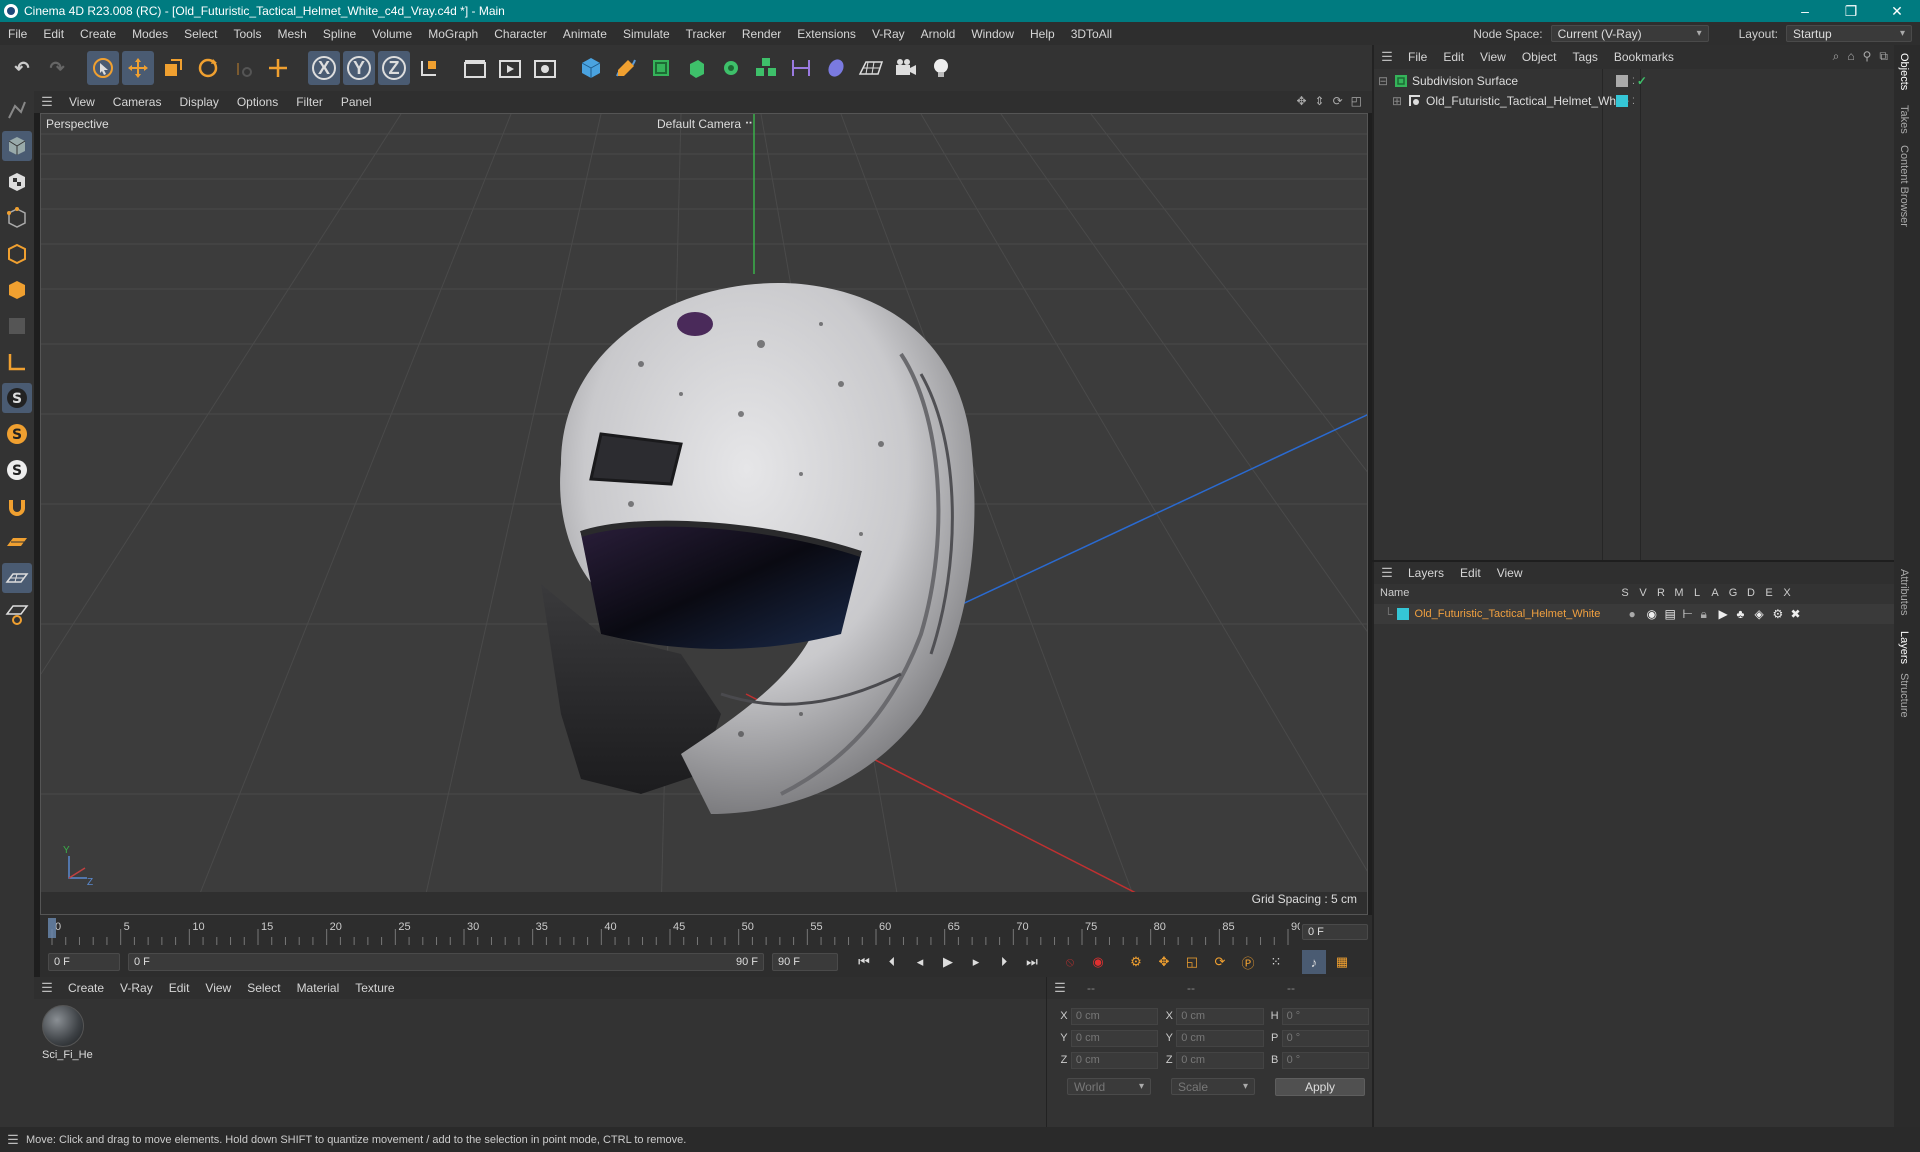 This screenshot has height=1152, width=1920. What do you see at coordinates (257, 102) in the screenshot?
I see `viewport-menu-options: Options` at bounding box center [257, 102].